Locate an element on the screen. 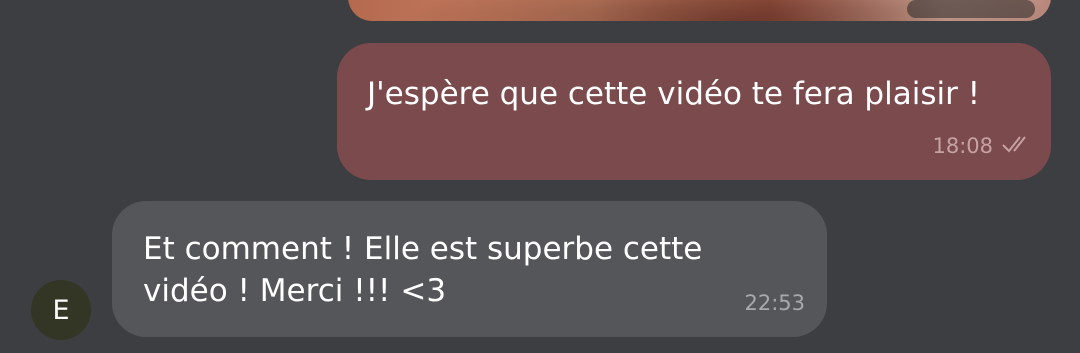  outgoing-message-meta: 18:08 is located at coordinates (983, 146).